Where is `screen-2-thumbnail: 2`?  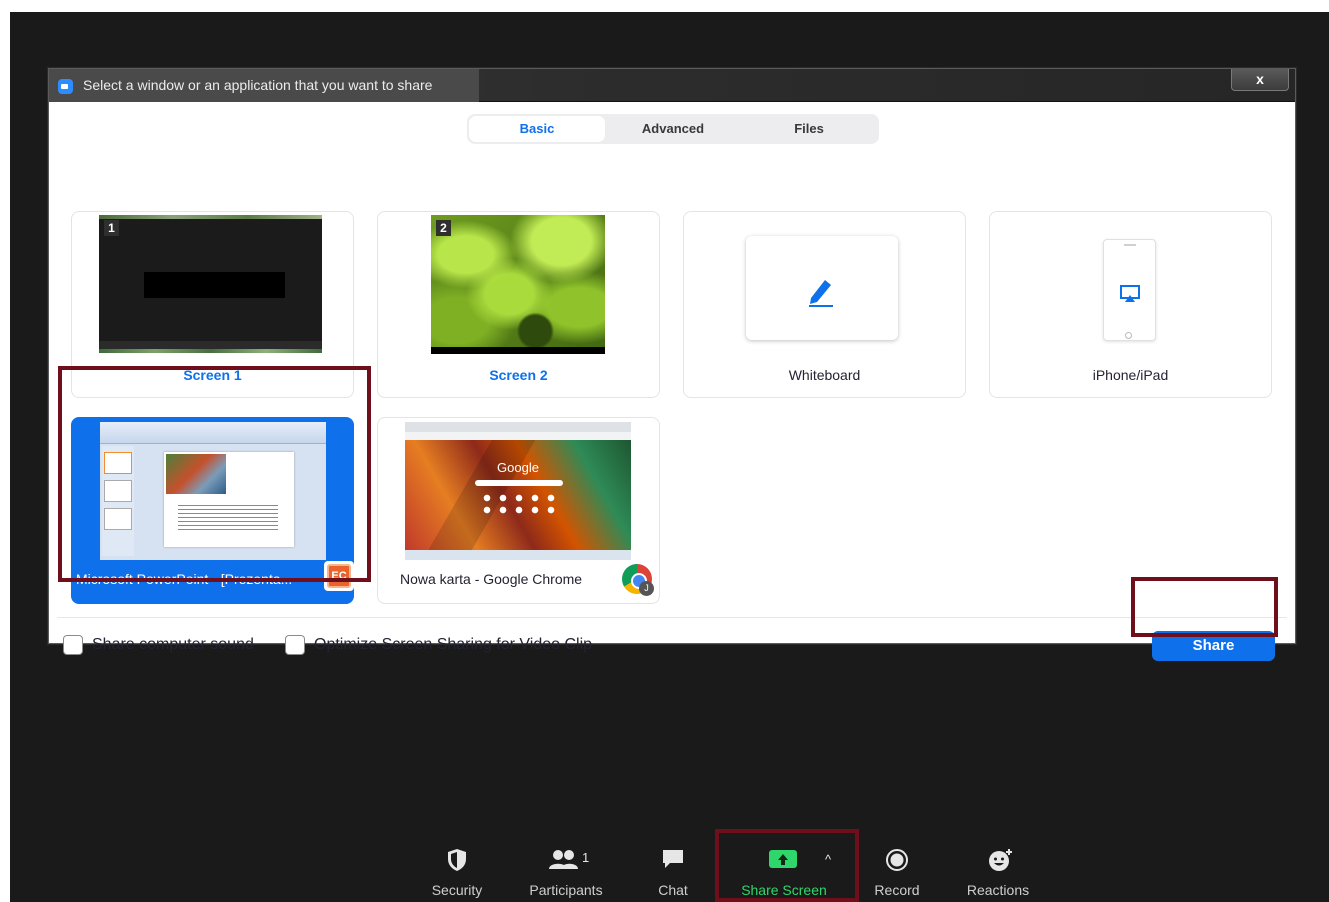
screen-2-thumbnail: 2 is located at coordinates (518, 284).